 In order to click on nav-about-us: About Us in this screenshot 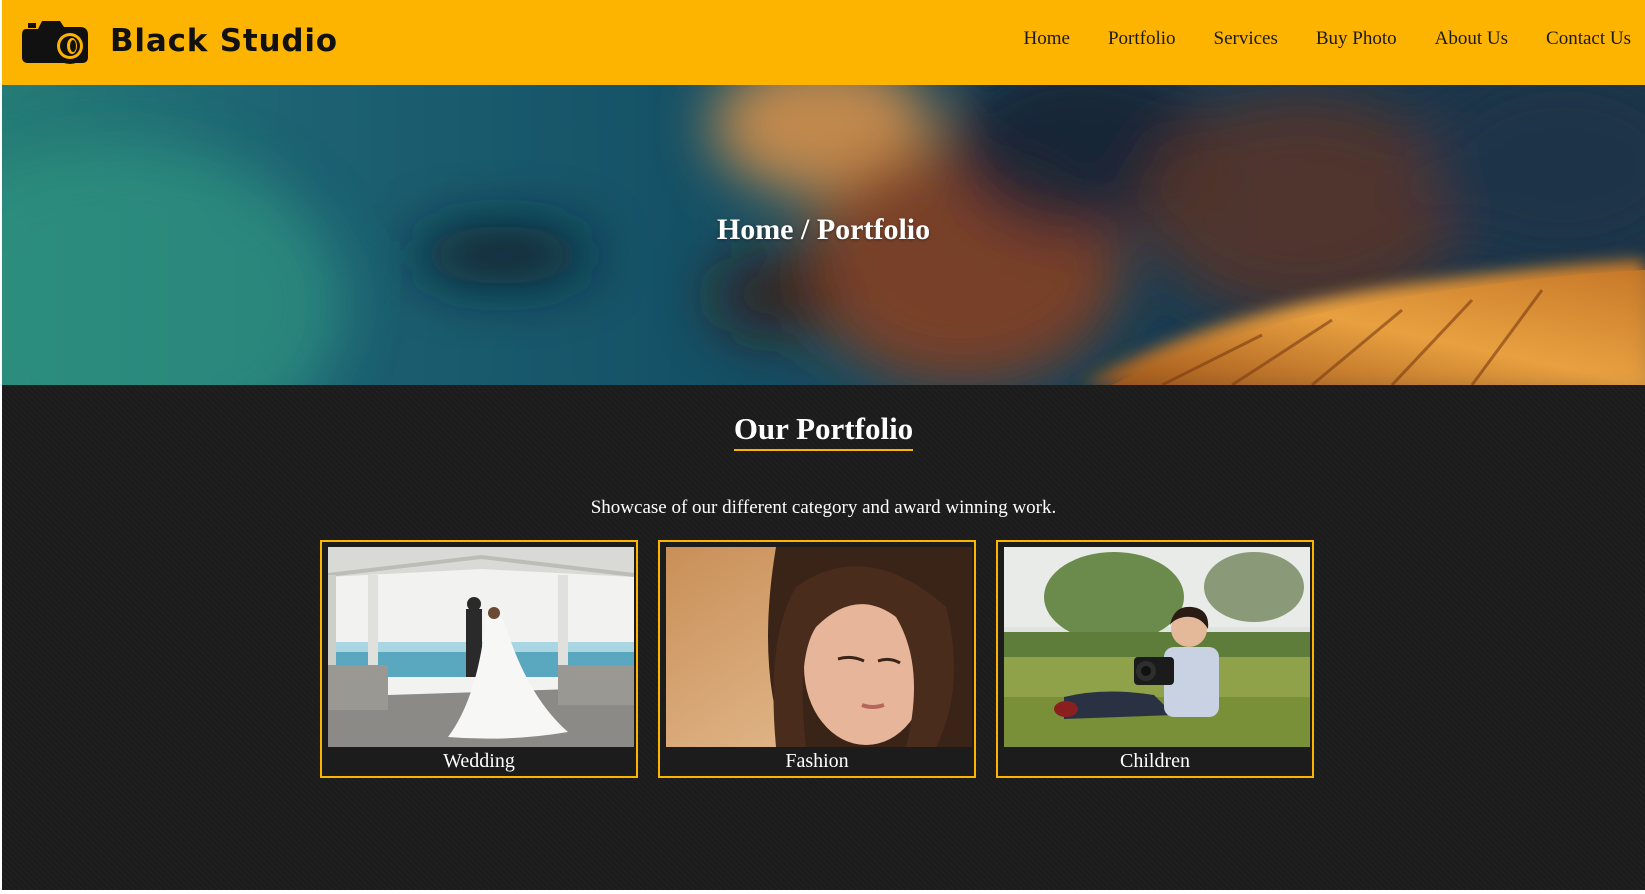, I will do `click(1471, 39)`.